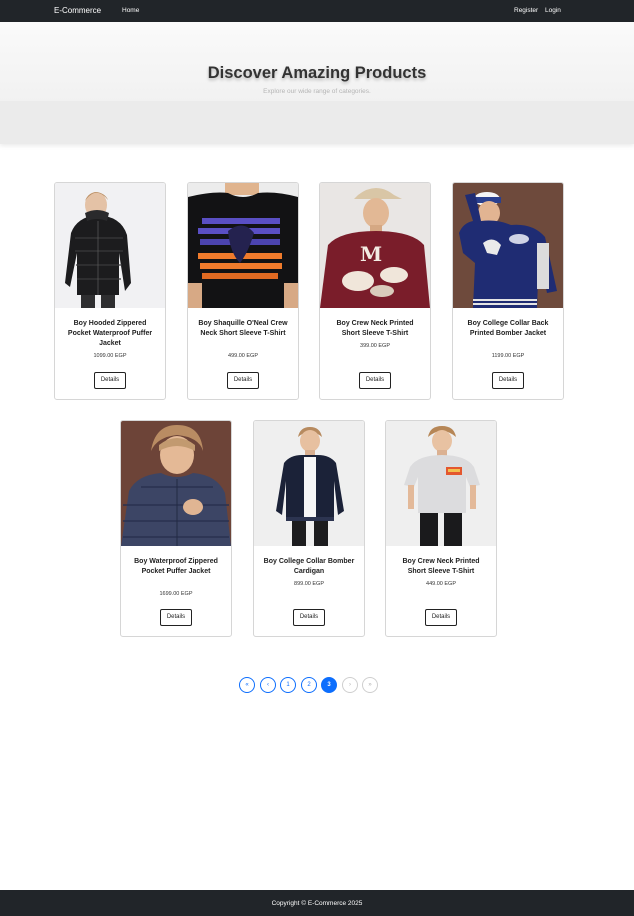 Image resolution: width=634 pixels, height=916 pixels. I want to click on pagination-page-2: 2, so click(309, 685).